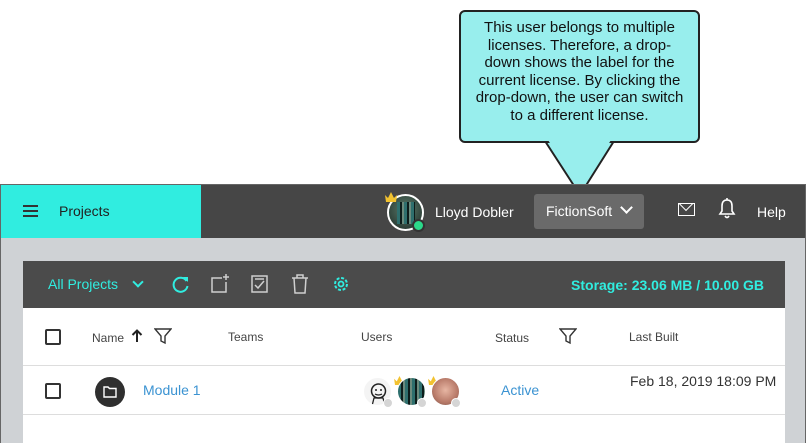  Describe the element at coordinates (84, 211) in the screenshot. I see `section-title: Projects` at that location.